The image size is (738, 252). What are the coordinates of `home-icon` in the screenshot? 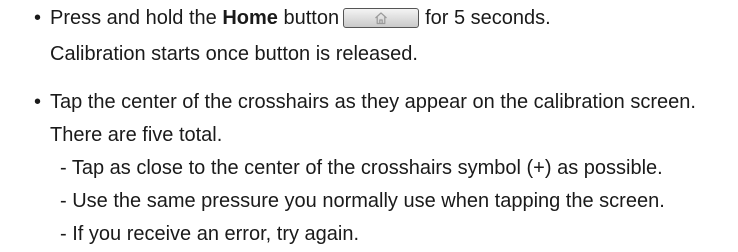 It's located at (381, 18).